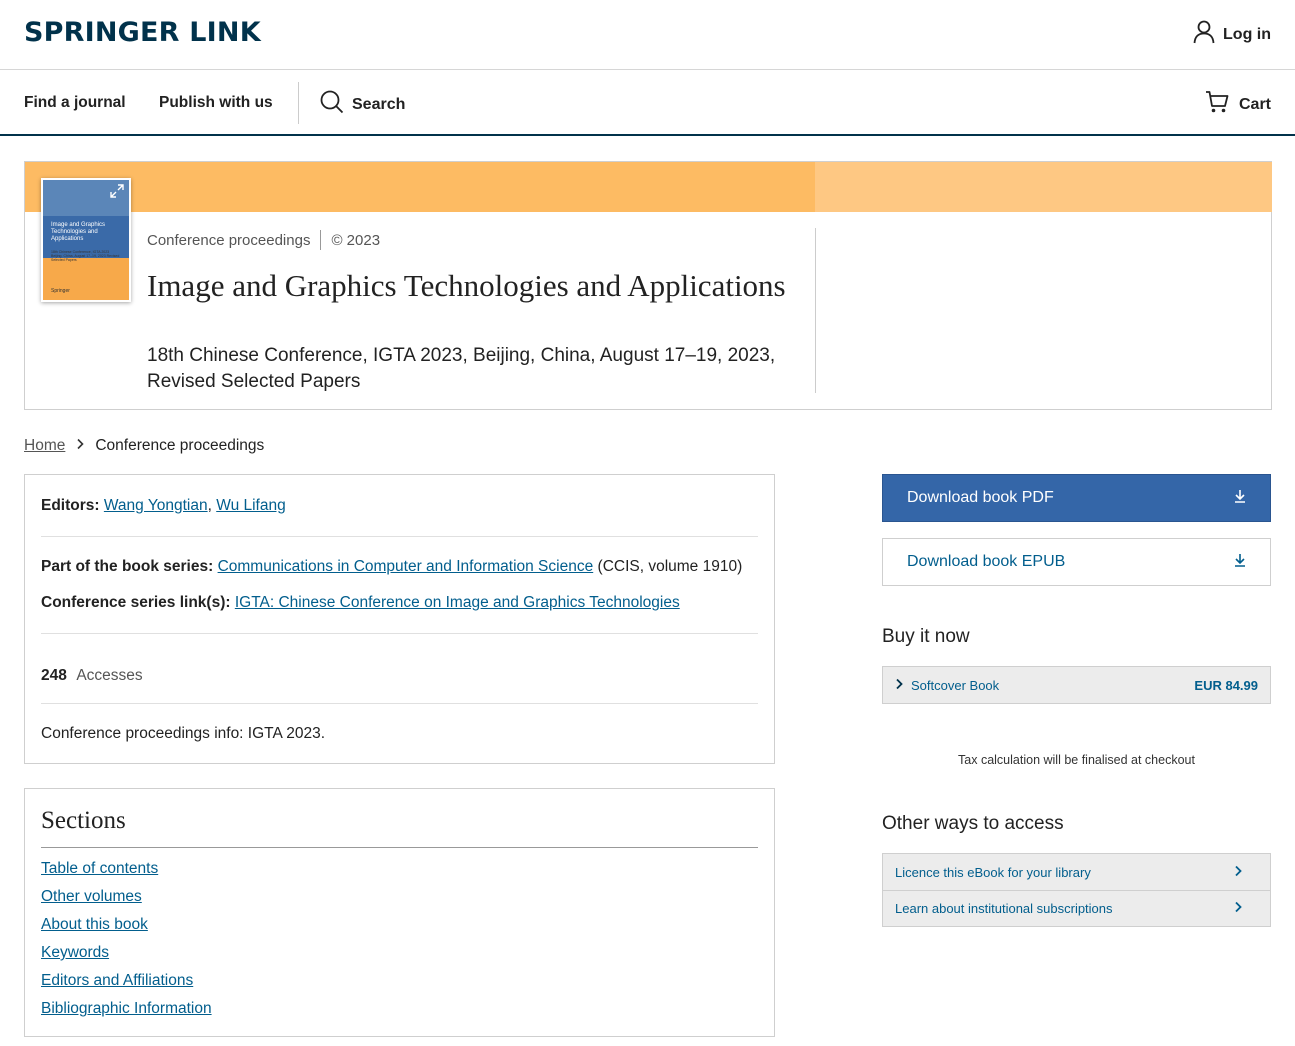 The height and width of the screenshot is (1046, 1295). Describe the element at coordinates (1043, 187) in the screenshot. I see `hero-band-right` at that location.